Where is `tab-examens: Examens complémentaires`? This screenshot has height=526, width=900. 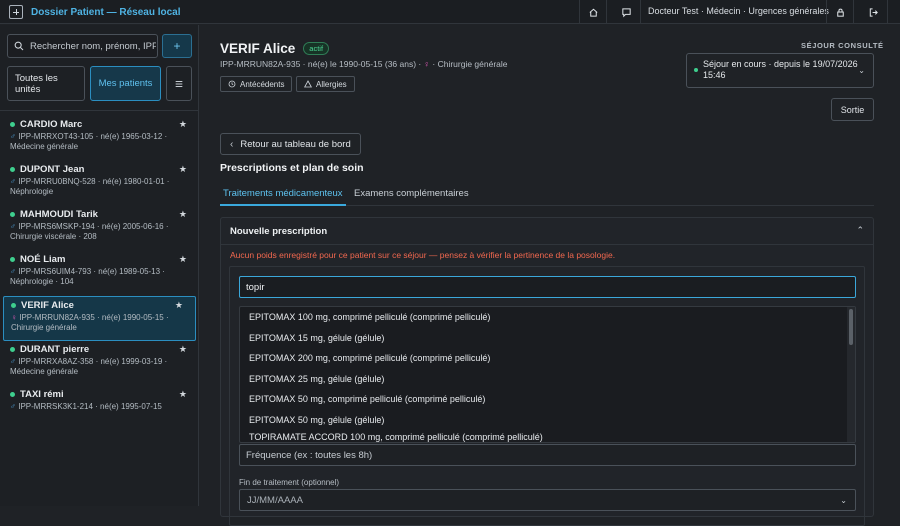
tab-examens: Examens complémentaires is located at coordinates (411, 197).